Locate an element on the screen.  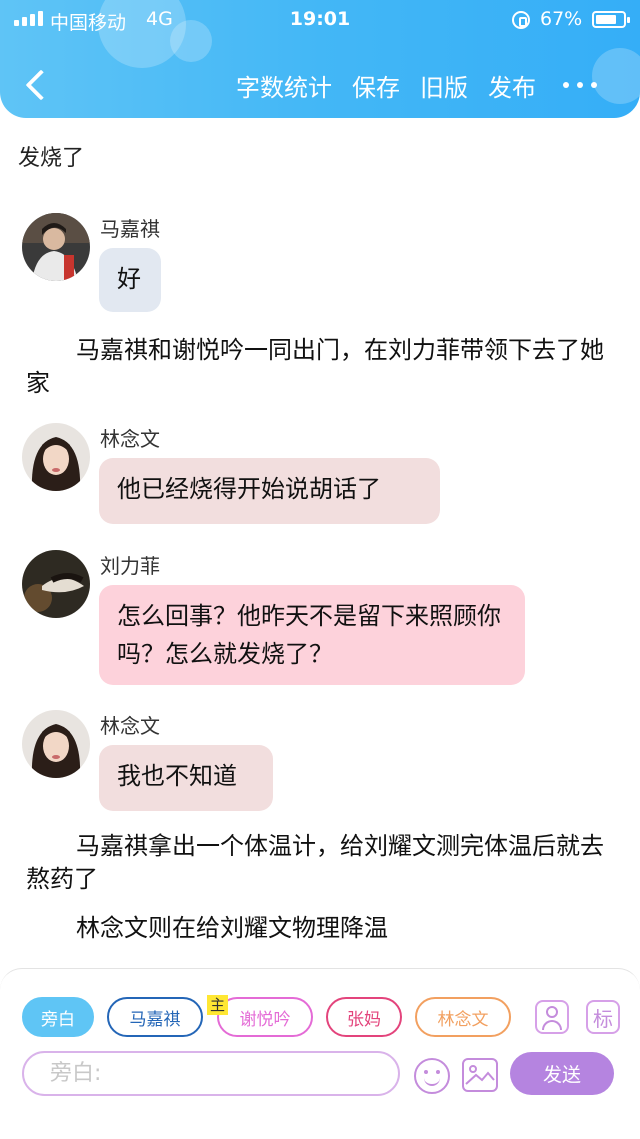
publish-button: 发布 is located at coordinates (512, 85).